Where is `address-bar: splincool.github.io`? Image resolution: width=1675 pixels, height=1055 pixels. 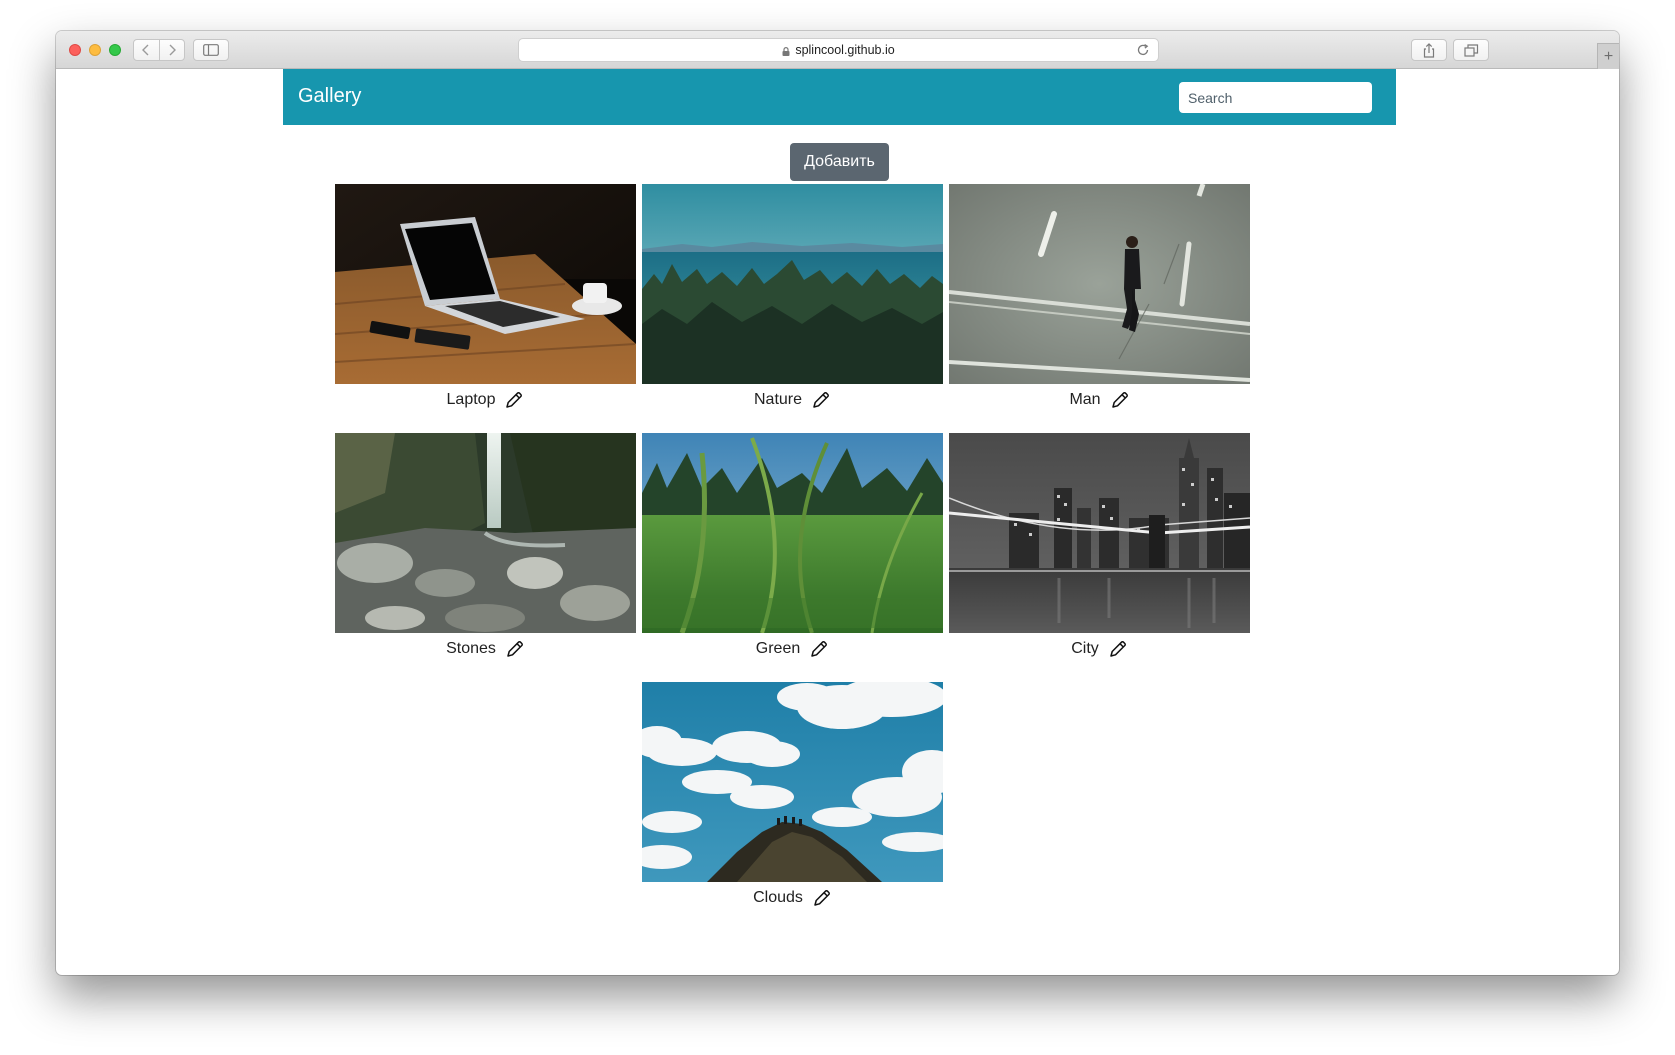 address-bar: splincool.github.io is located at coordinates (838, 50).